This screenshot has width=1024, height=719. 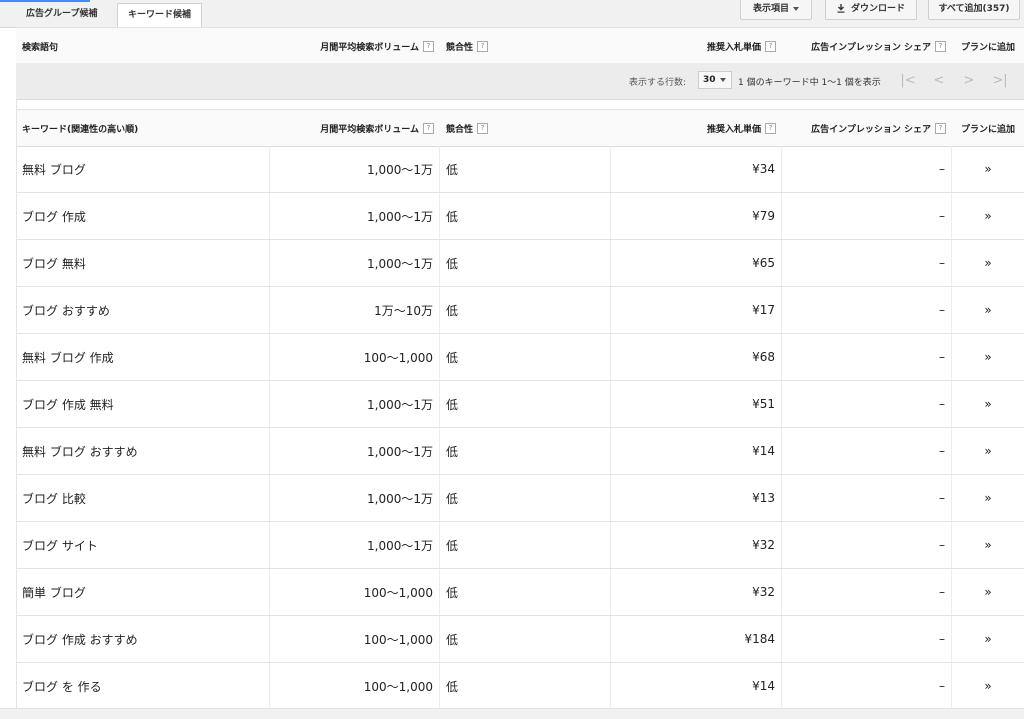 What do you see at coordinates (80, 129) in the screenshot?
I see `header-label: キーワード(関連性の高い順)` at bounding box center [80, 129].